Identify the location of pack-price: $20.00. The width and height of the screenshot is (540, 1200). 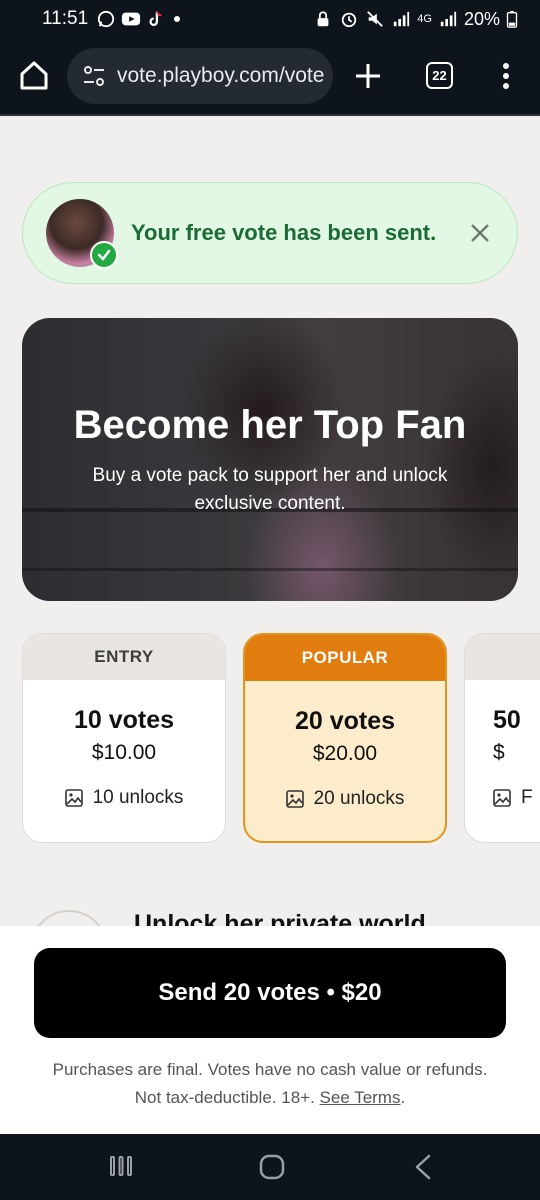
(345, 753).